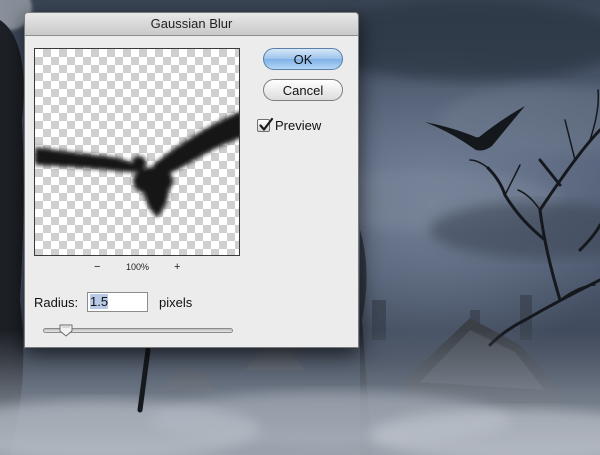 Image resolution: width=600 pixels, height=455 pixels. What do you see at coordinates (176, 302) in the screenshot?
I see `radius-unit-label: pixels` at bounding box center [176, 302].